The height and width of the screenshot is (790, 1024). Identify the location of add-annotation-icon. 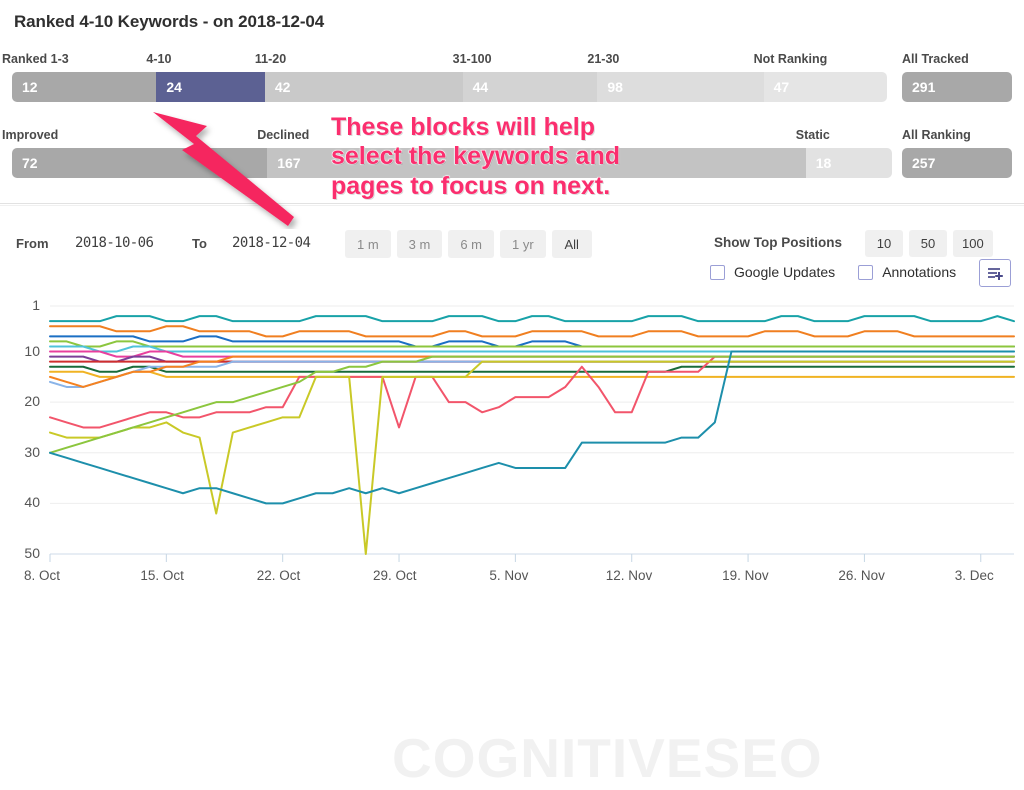
(995, 273).